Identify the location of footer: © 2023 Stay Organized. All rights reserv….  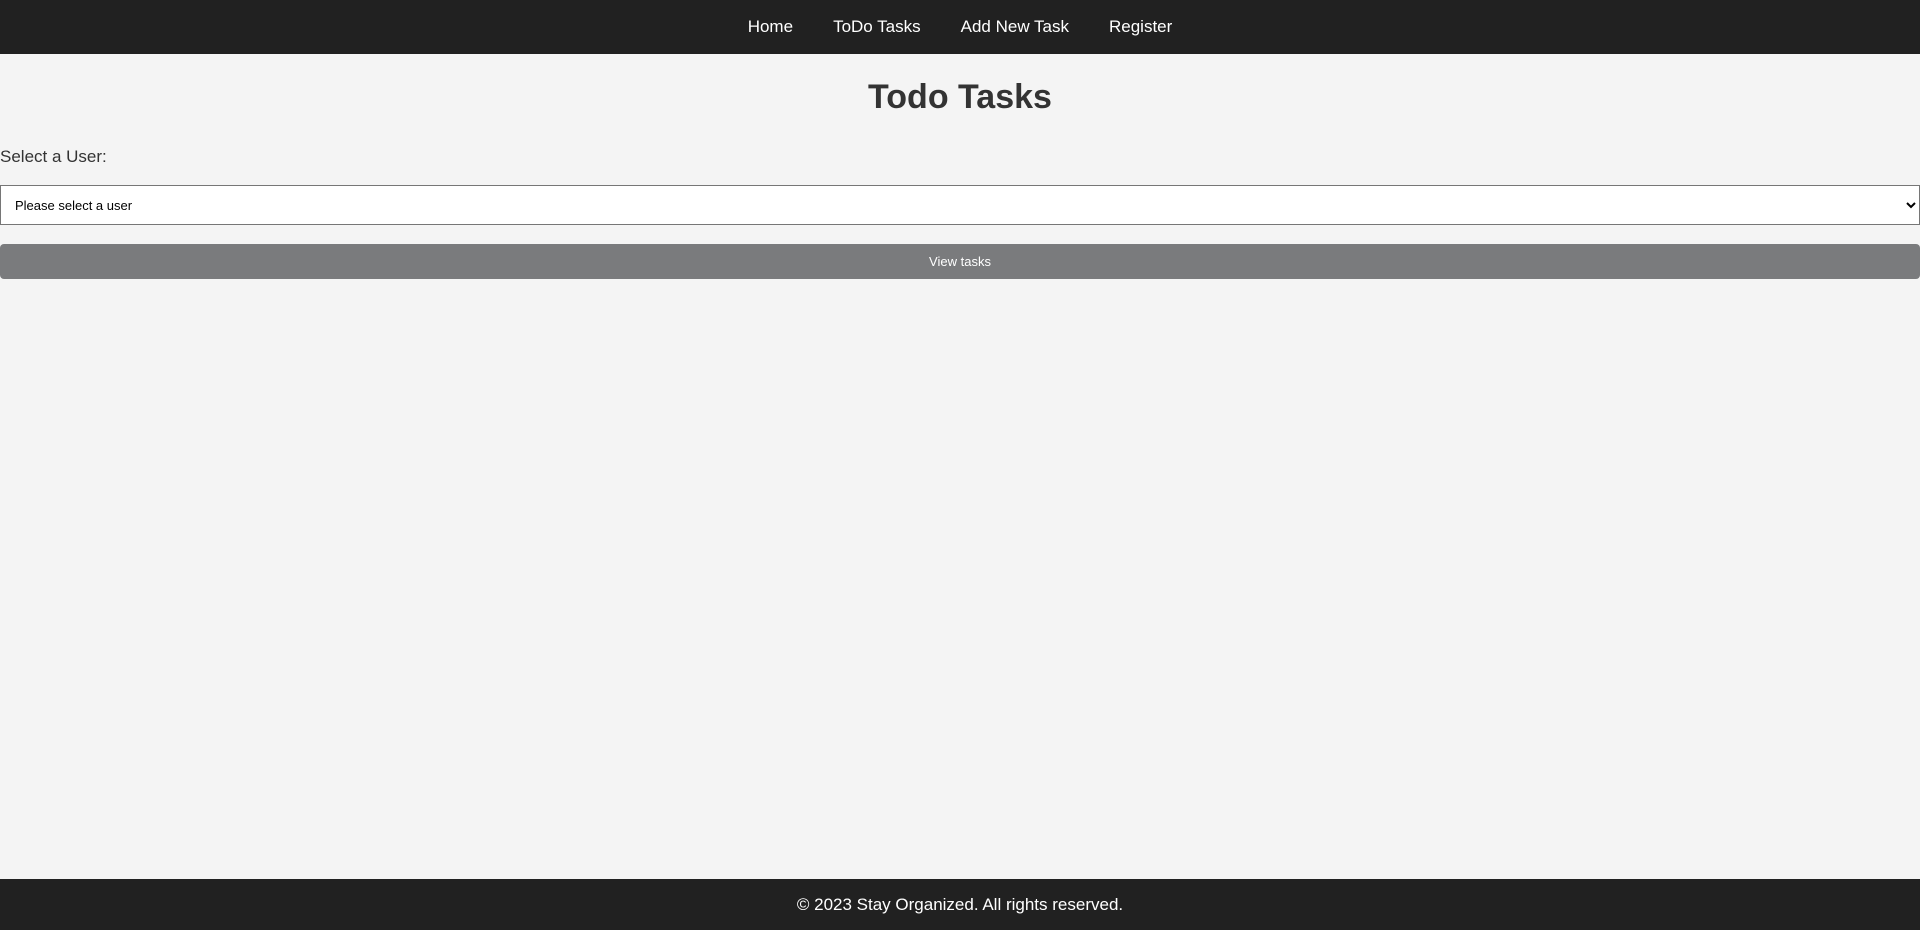
(960, 904).